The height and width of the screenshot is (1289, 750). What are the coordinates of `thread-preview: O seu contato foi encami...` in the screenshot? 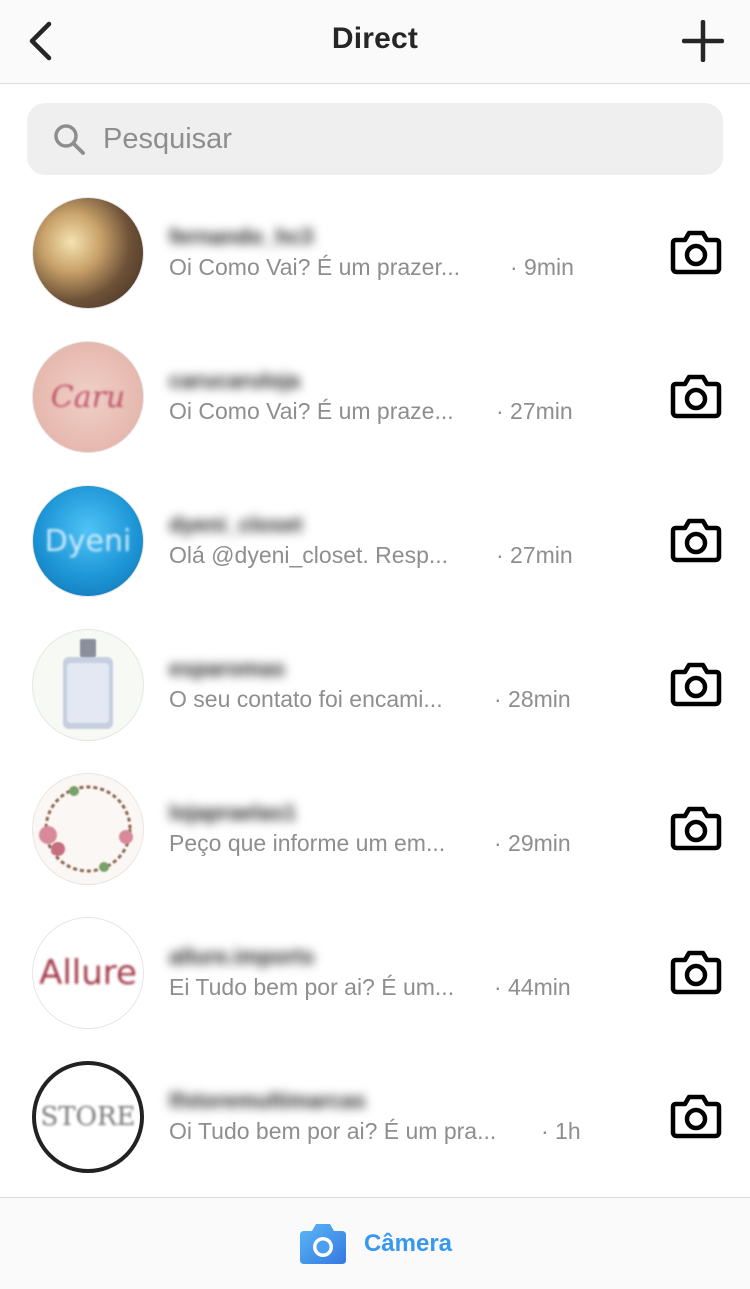 It's located at (306, 699).